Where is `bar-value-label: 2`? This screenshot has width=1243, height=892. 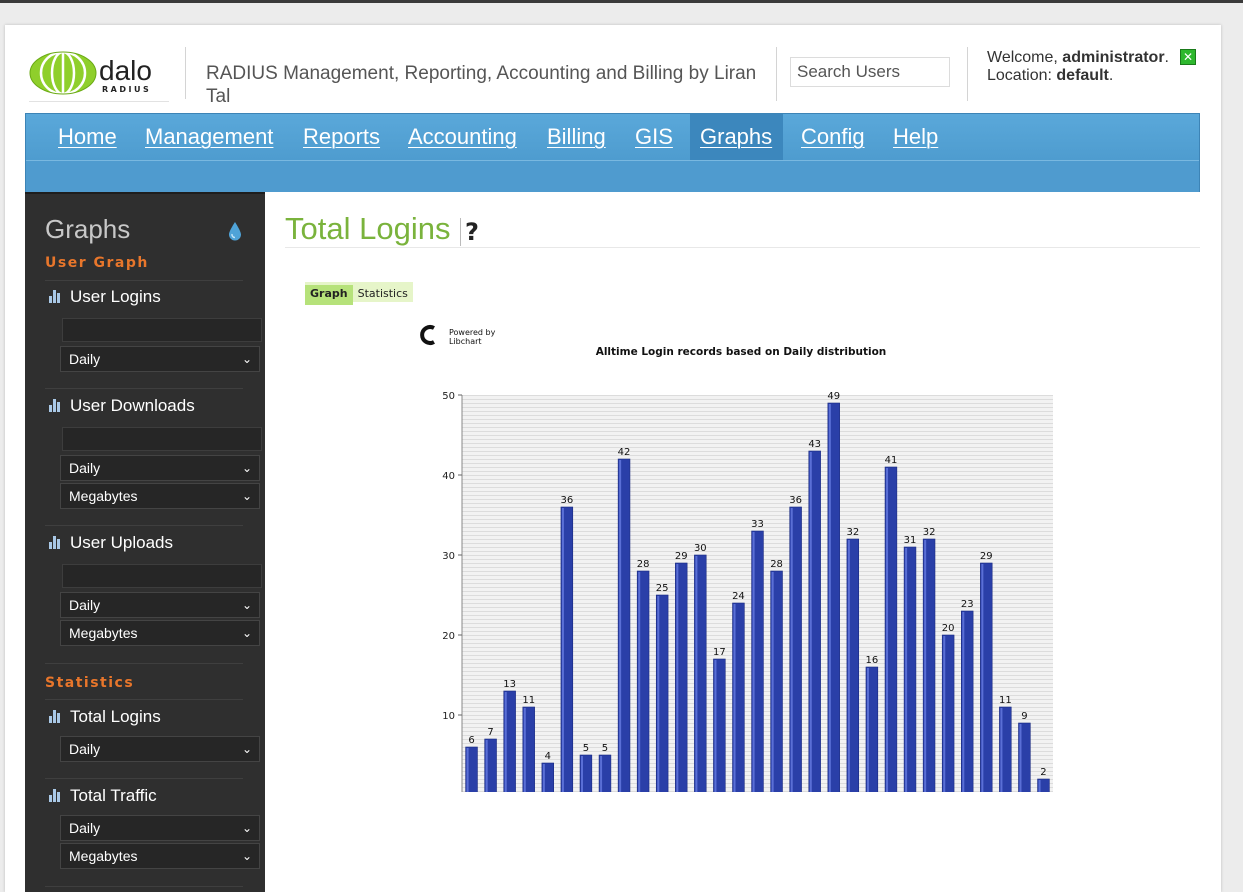
bar-value-label: 2 is located at coordinates (1043, 772).